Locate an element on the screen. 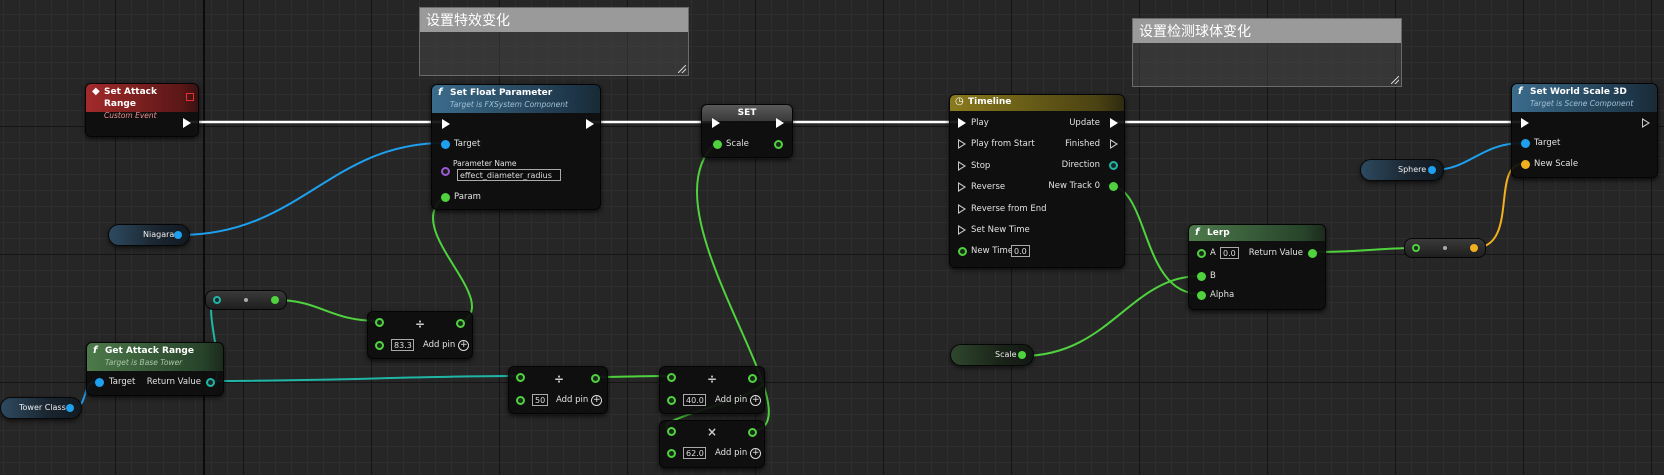  node-title: Get Attack Range is located at coordinates (149, 351).